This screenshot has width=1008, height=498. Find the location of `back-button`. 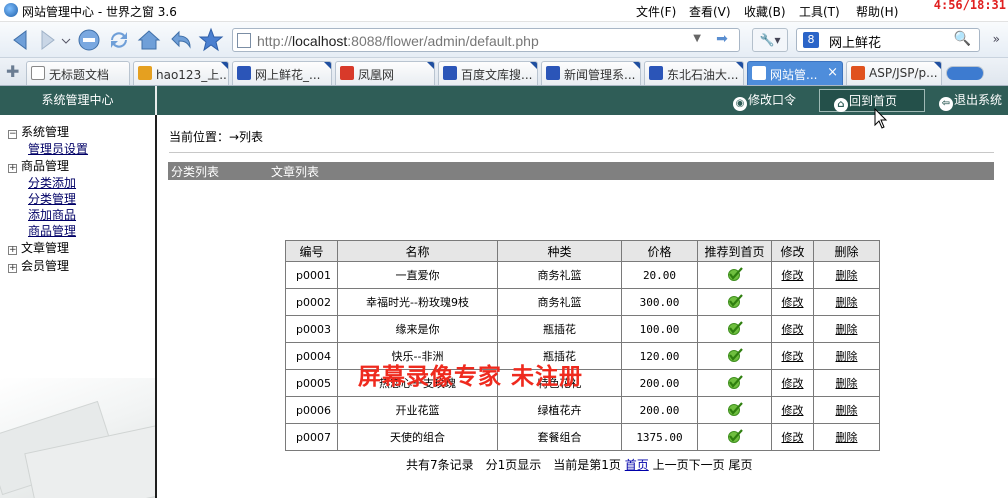

back-button is located at coordinates (21, 40).